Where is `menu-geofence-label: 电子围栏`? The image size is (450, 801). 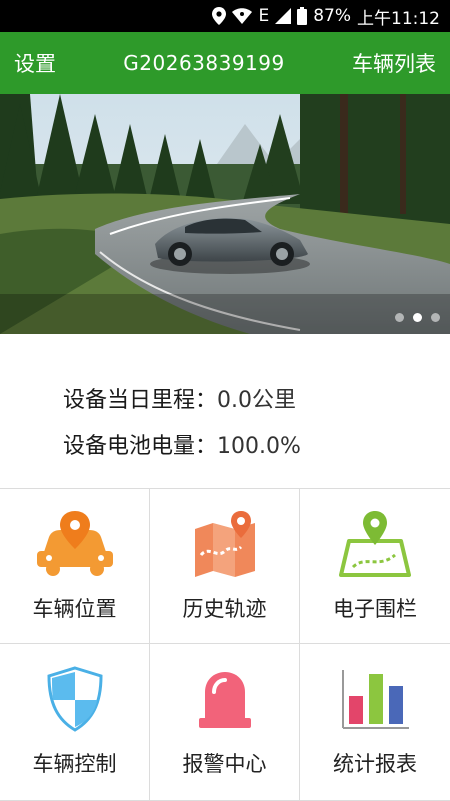 menu-geofence-label: 电子围栏 is located at coordinates (375, 609).